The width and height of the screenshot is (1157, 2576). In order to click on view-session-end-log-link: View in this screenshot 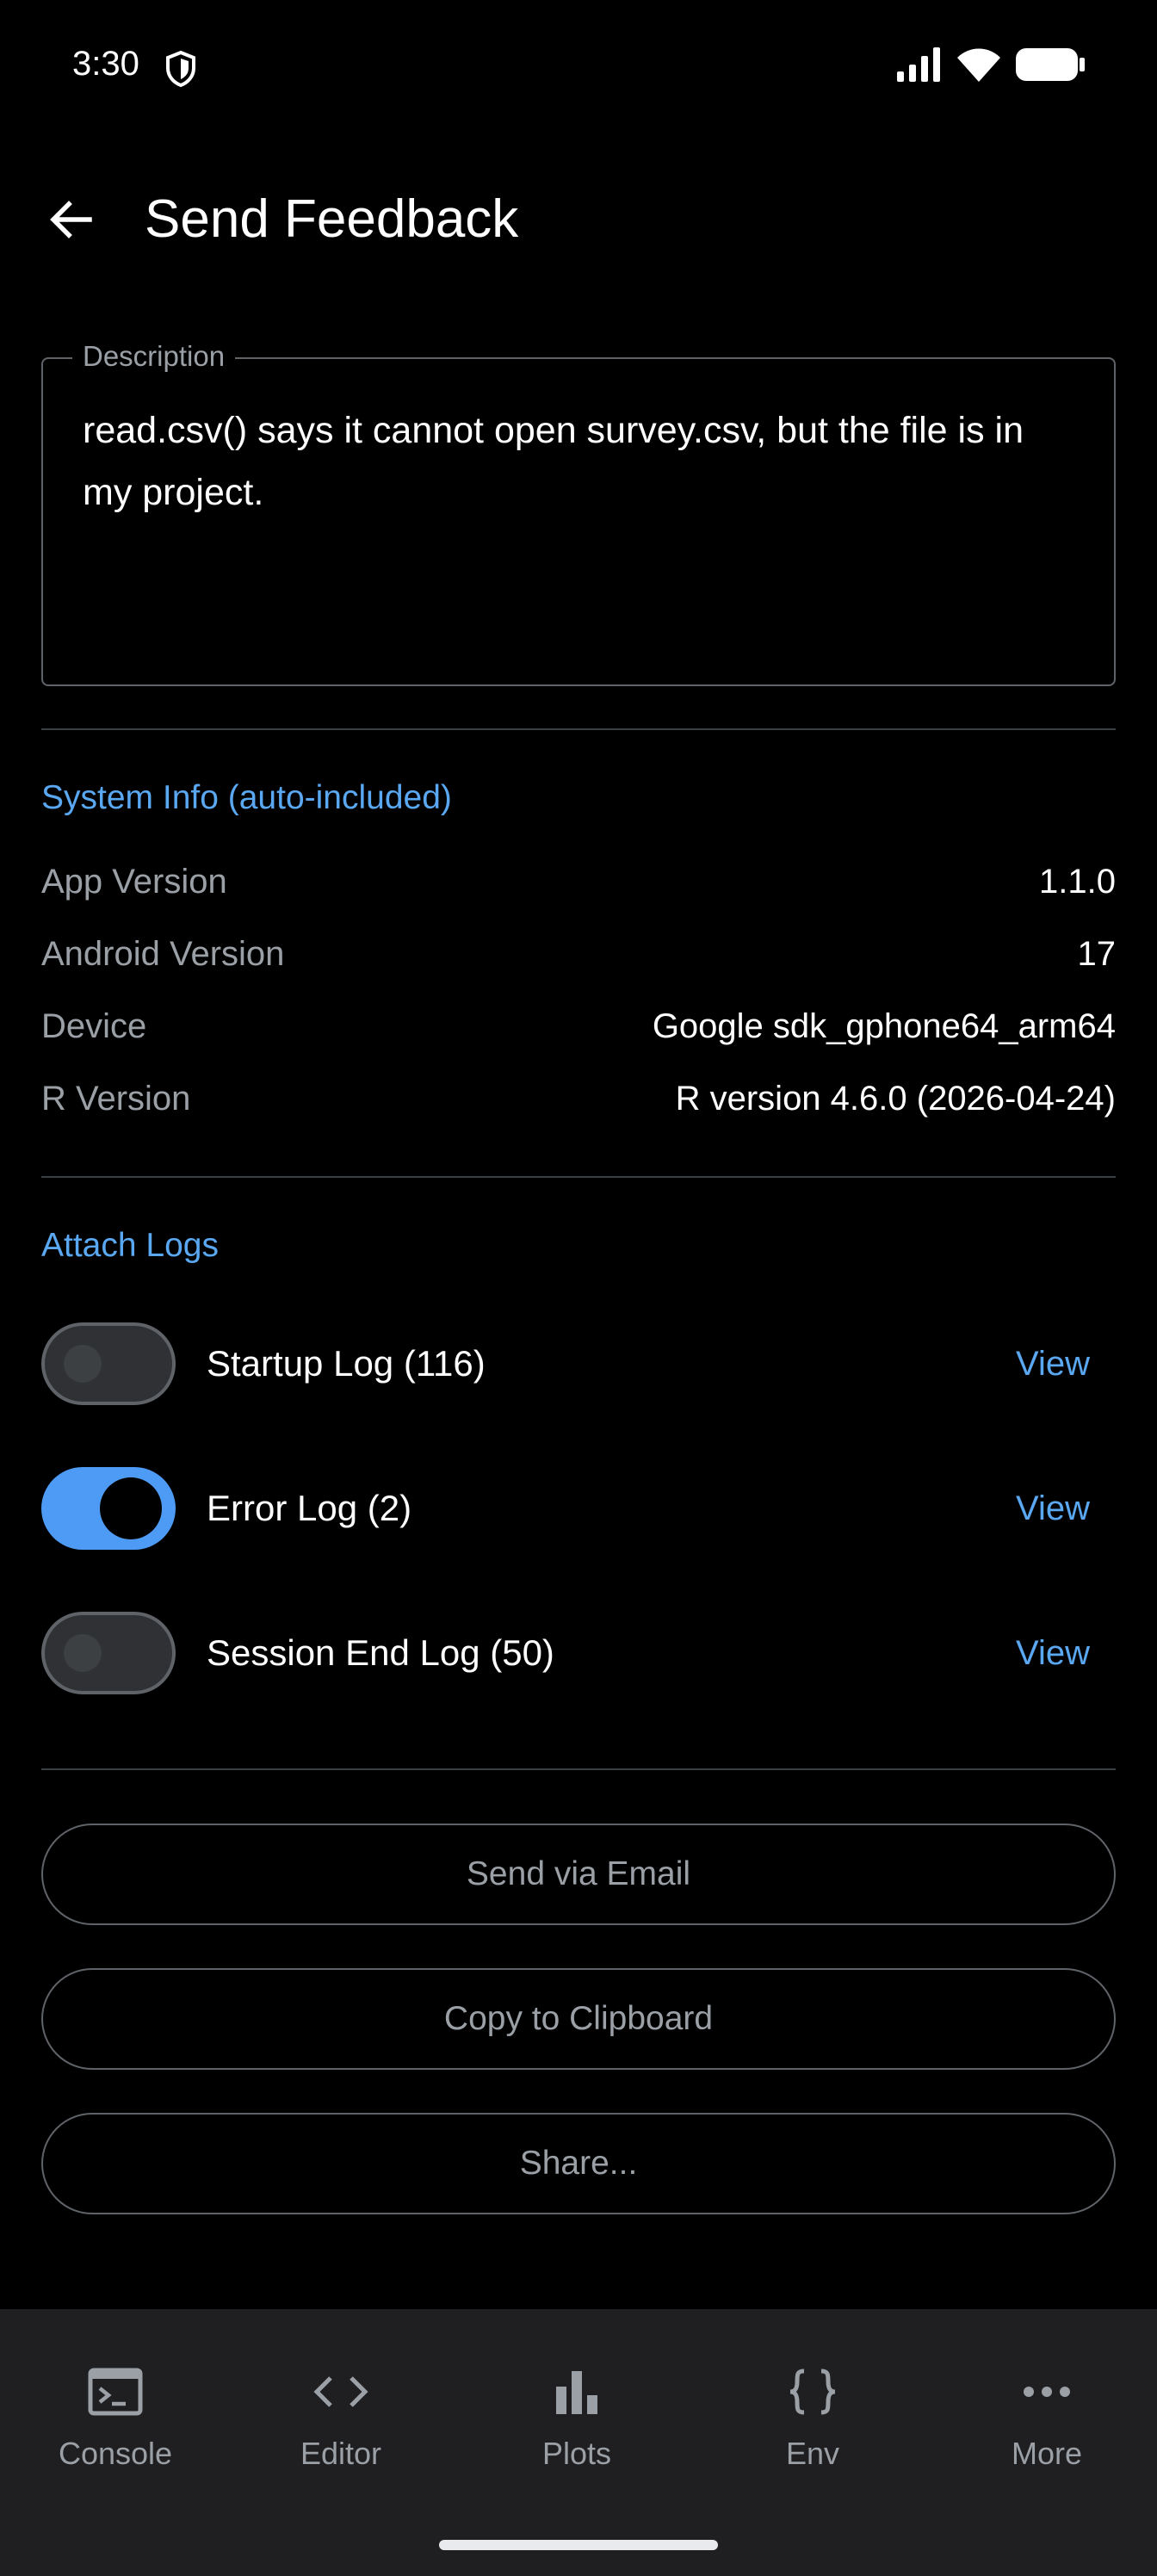, I will do `click(1053, 1653)`.